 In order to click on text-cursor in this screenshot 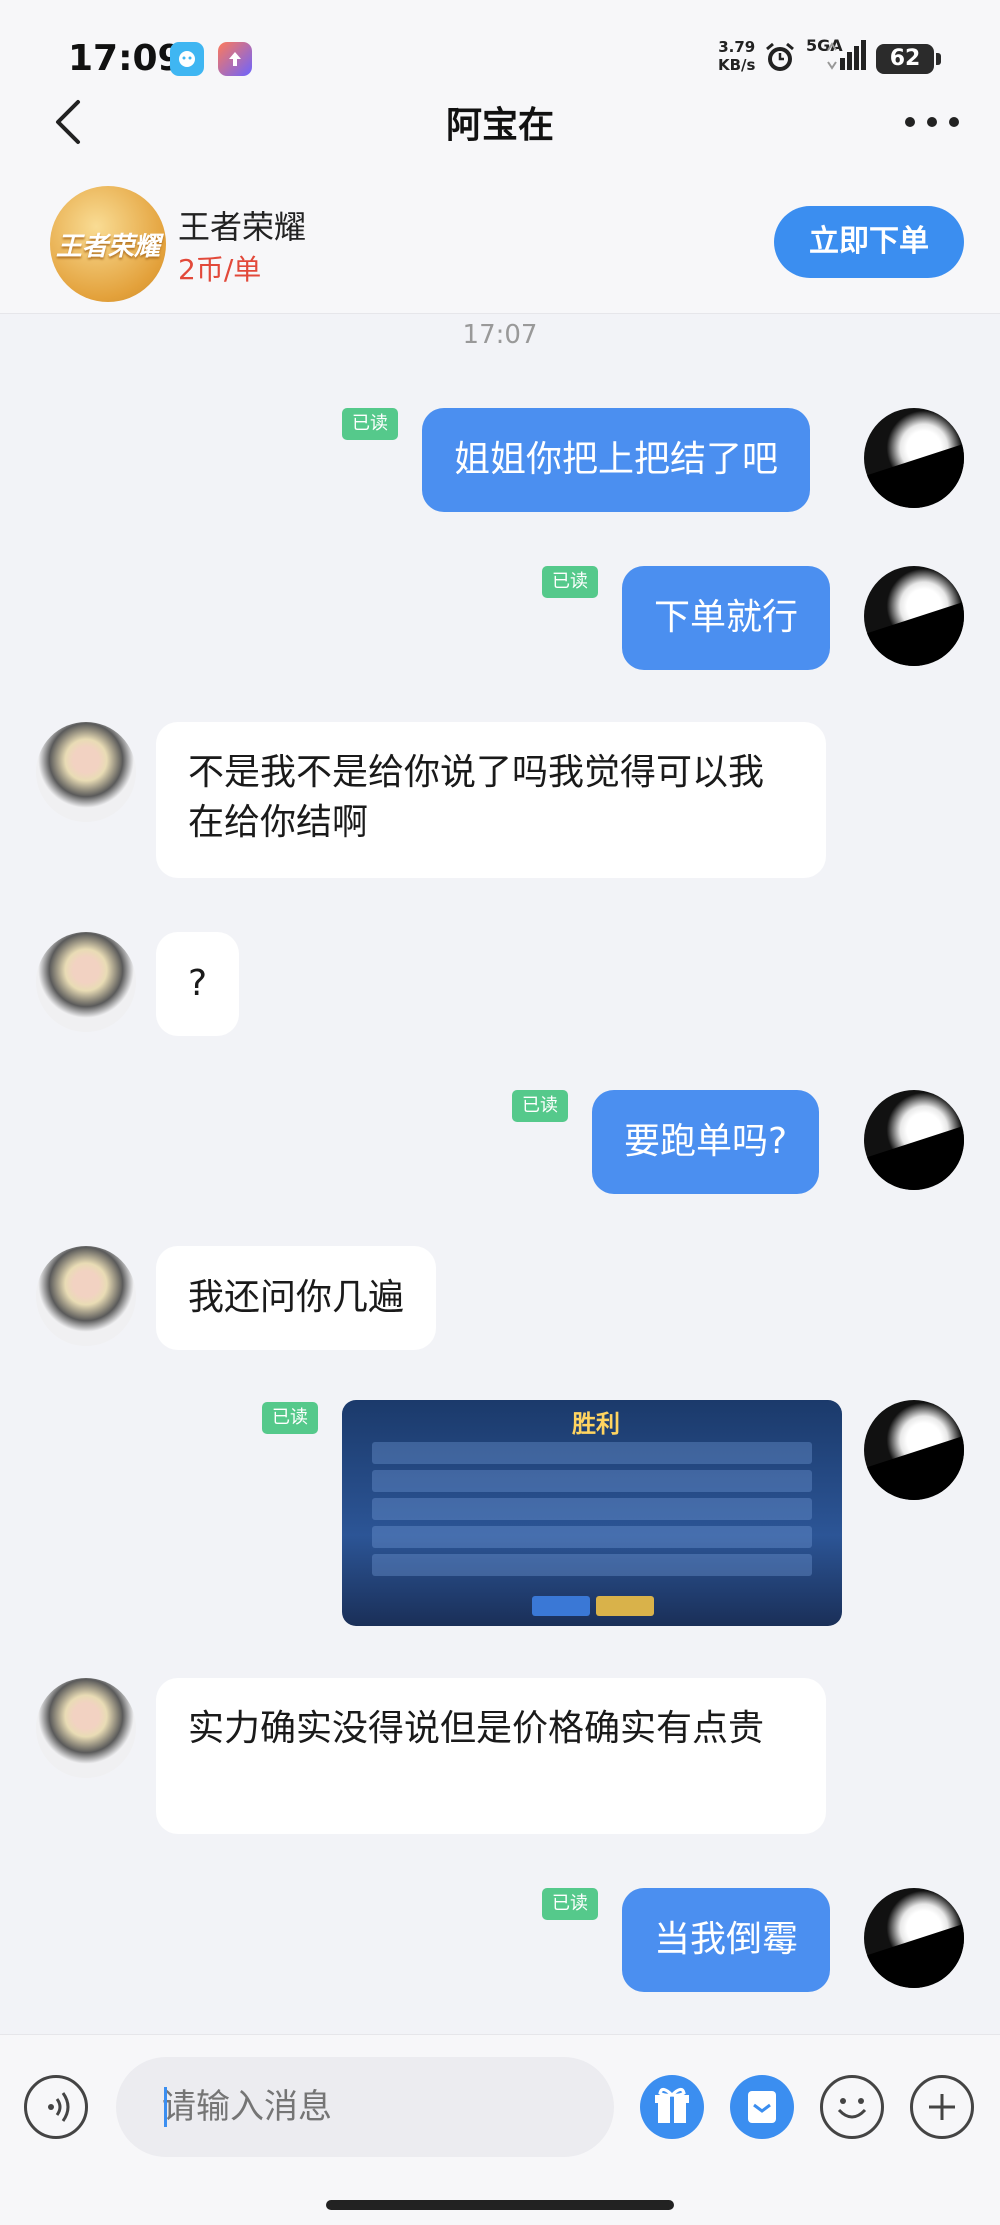, I will do `click(165, 2107)`.